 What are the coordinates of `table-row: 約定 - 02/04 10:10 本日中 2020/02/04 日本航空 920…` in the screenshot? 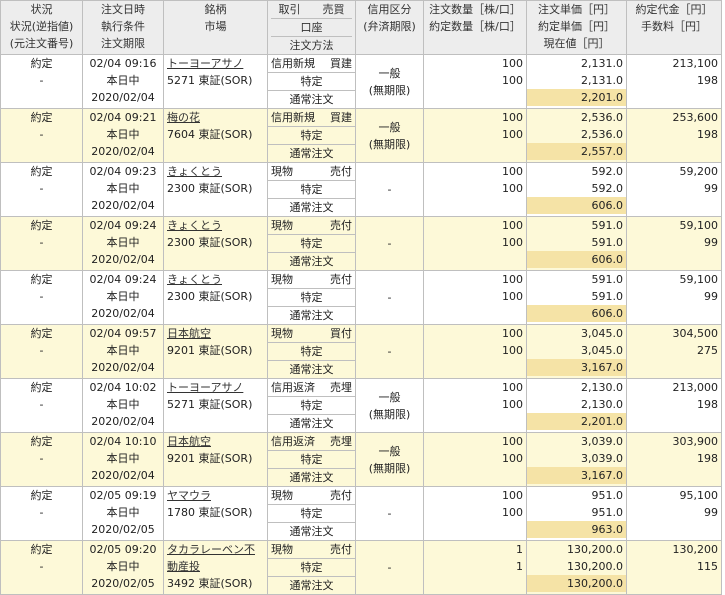 It's located at (361, 459).